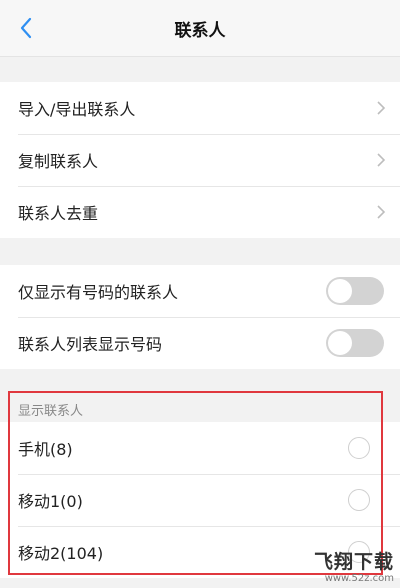  I want to click on back-button, so click(26, 28).